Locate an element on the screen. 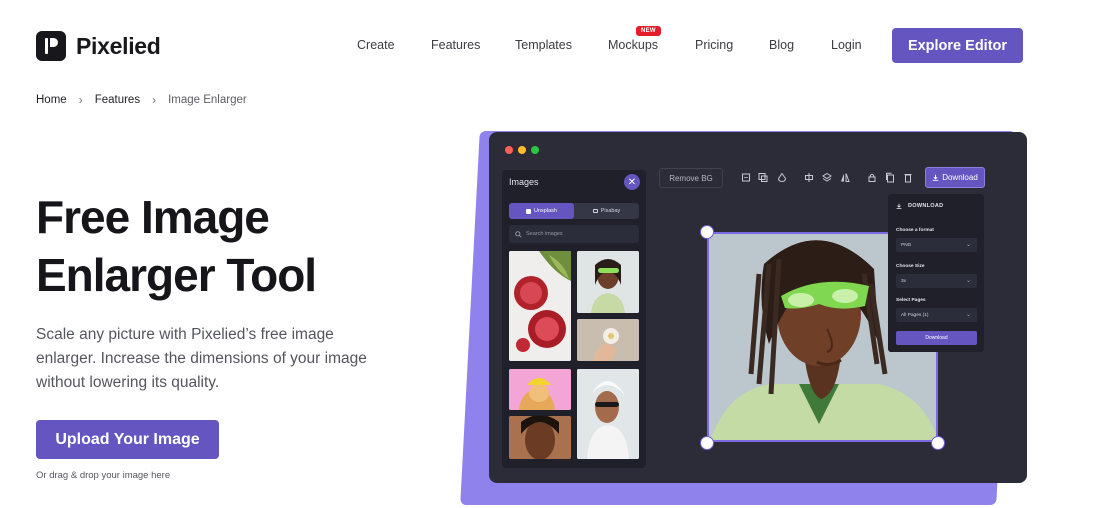  nav-create: Create is located at coordinates (376, 45).